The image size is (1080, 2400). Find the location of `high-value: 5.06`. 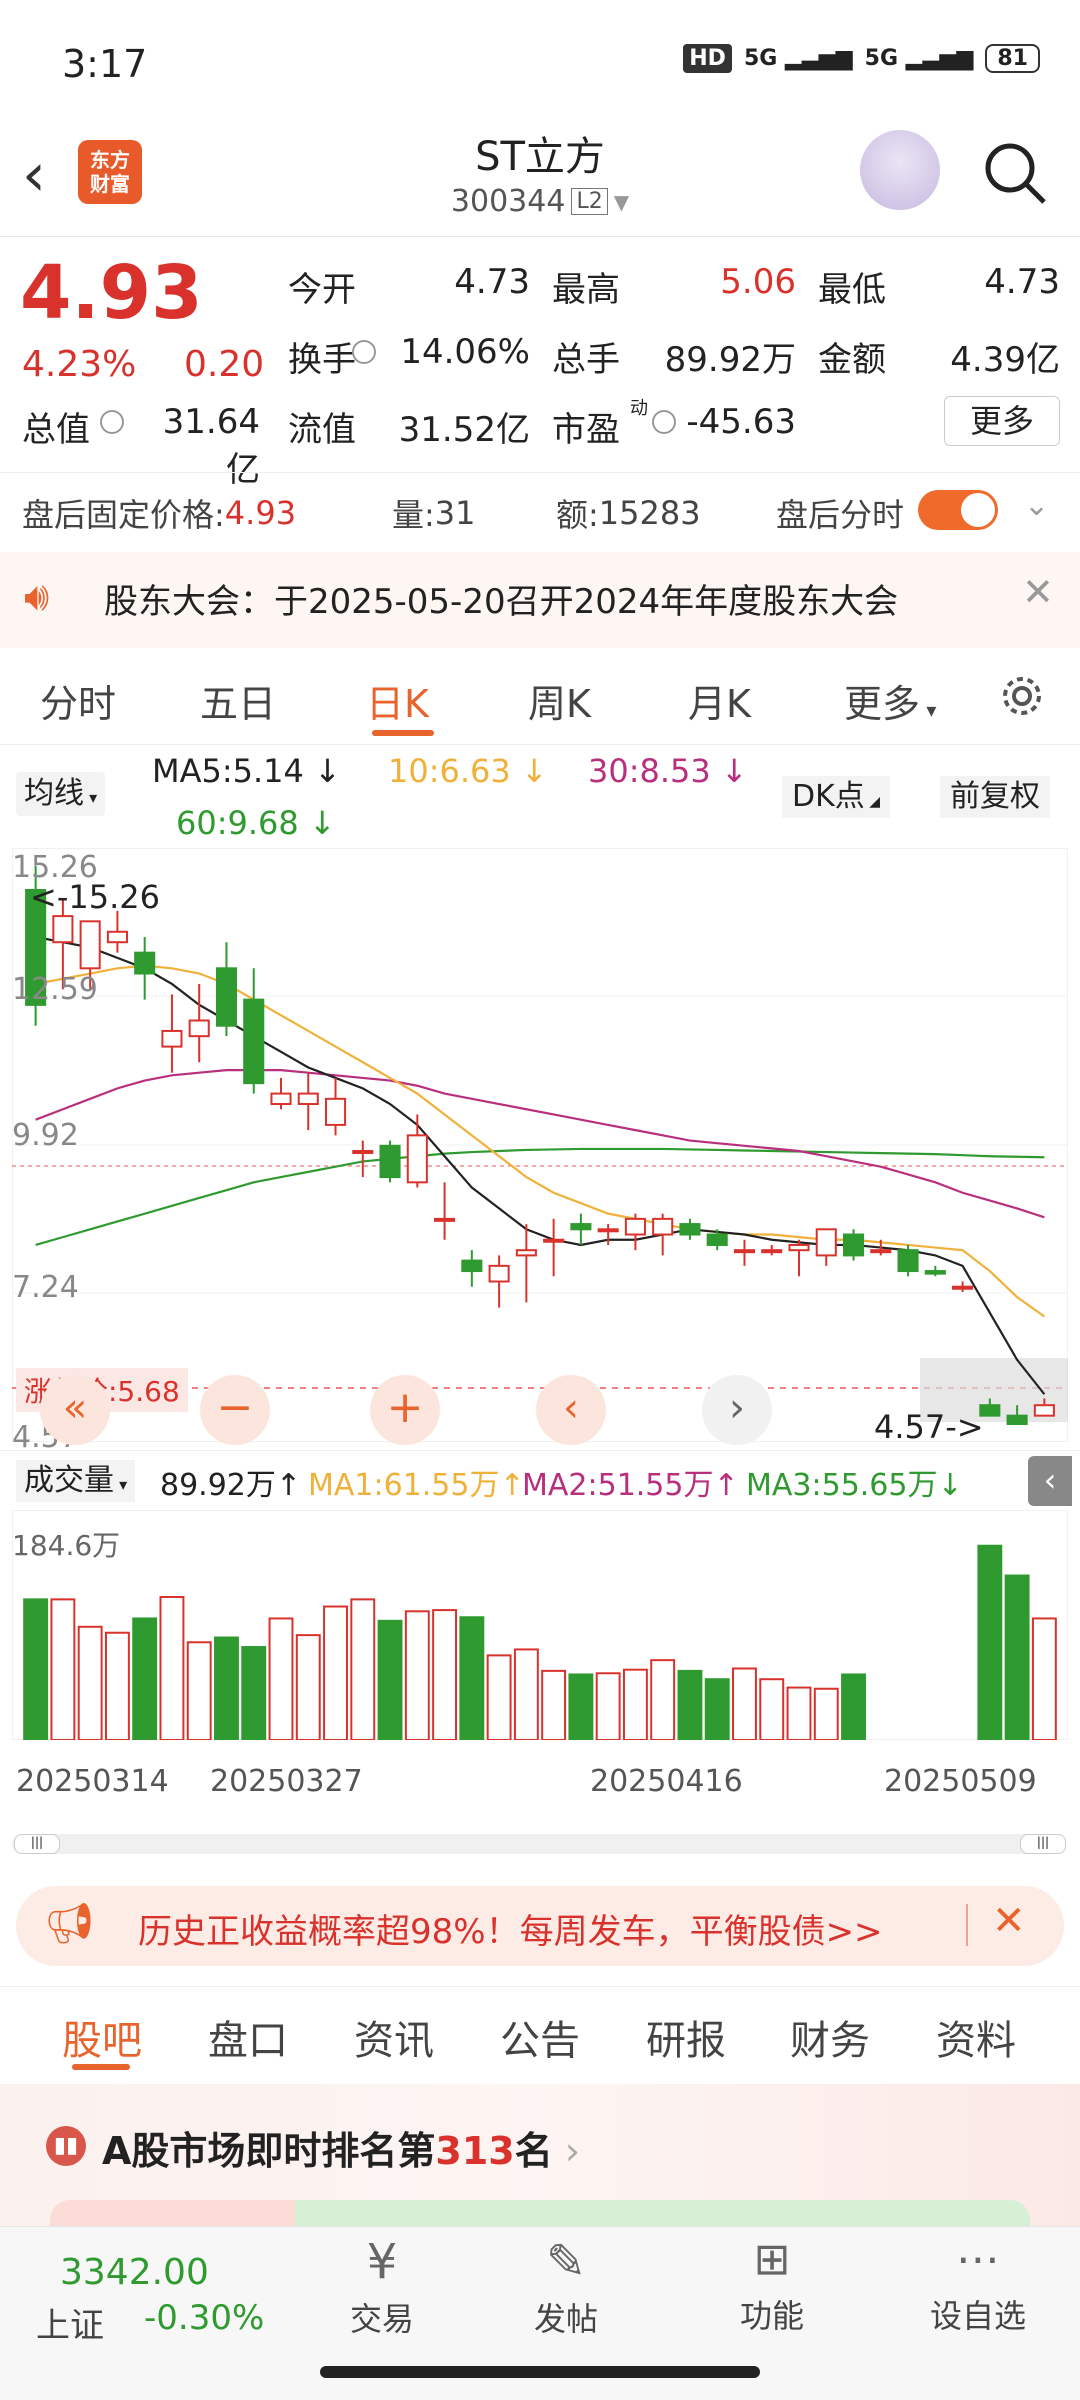

high-value: 5.06 is located at coordinates (758, 282).